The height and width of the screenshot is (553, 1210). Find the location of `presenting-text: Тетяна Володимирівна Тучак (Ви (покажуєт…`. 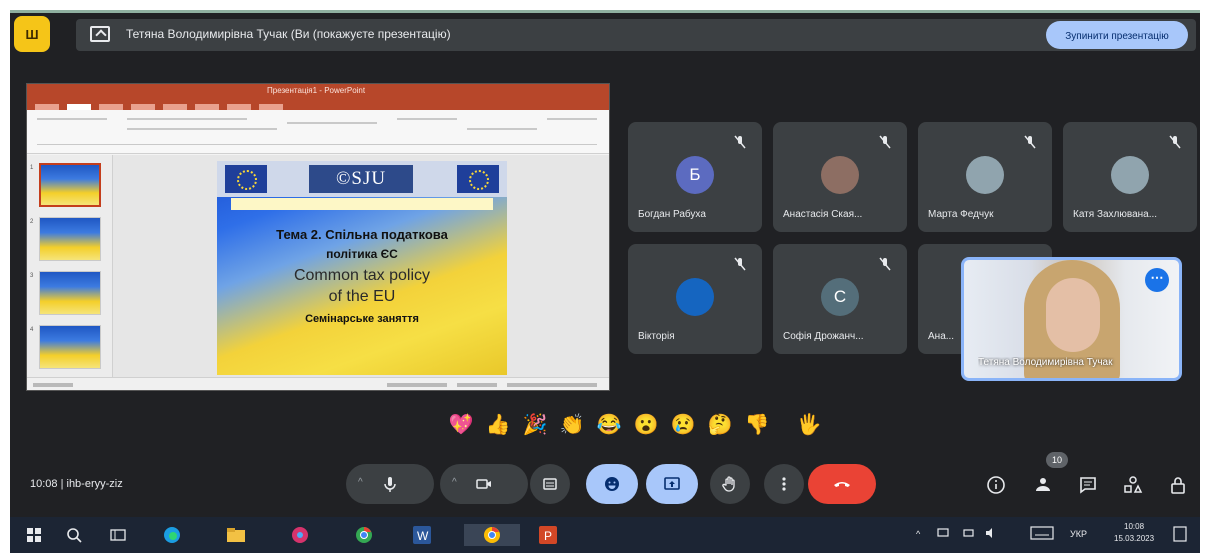

presenting-text: Тетяна Володимирівна Тучак (Ви (покажуєт… is located at coordinates (288, 34).